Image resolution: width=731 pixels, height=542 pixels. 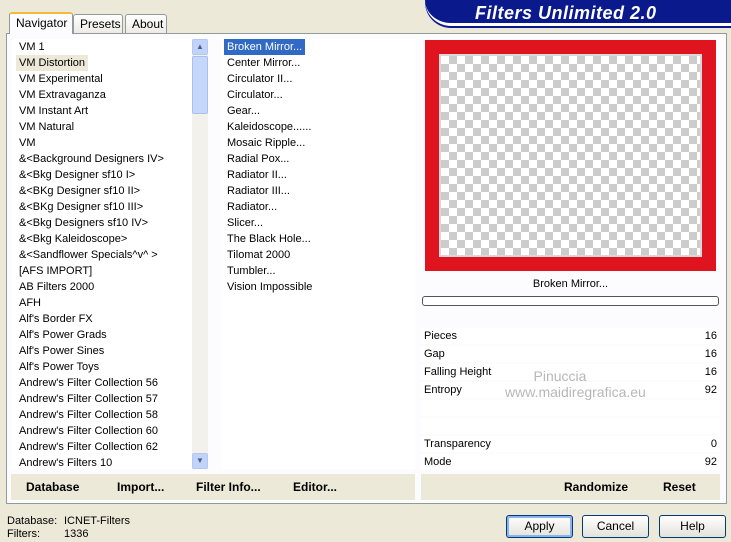 What do you see at coordinates (88, 255) in the screenshot?
I see `category-item: &<Sandflower Specials^v^ >` at bounding box center [88, 255].